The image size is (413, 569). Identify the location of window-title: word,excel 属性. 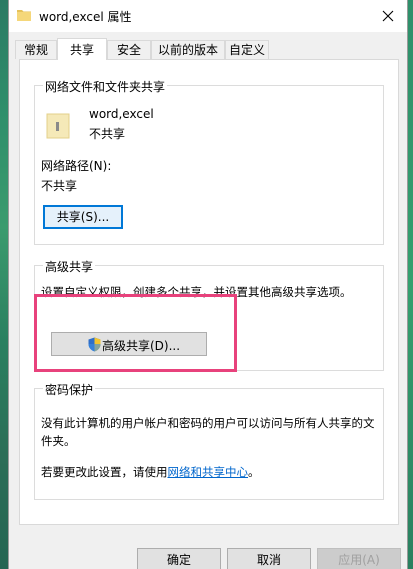
(85, 17).